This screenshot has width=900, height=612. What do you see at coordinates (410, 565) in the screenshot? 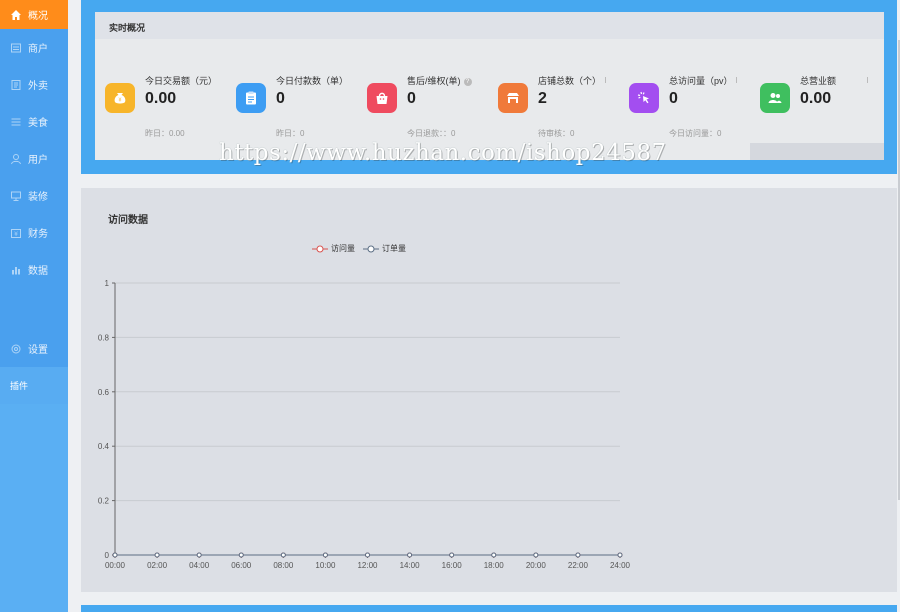
I see `x-tick-label: 14:00` at bounding box center [410, 565].